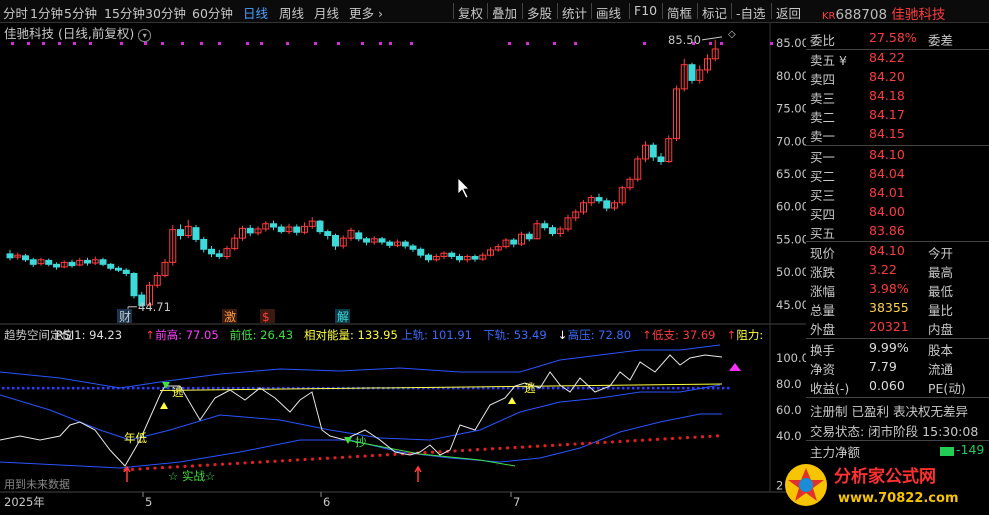  Describe the element at coordinates (883, 269) in the screenshot. I see `stat-value: 3.22` at that location.